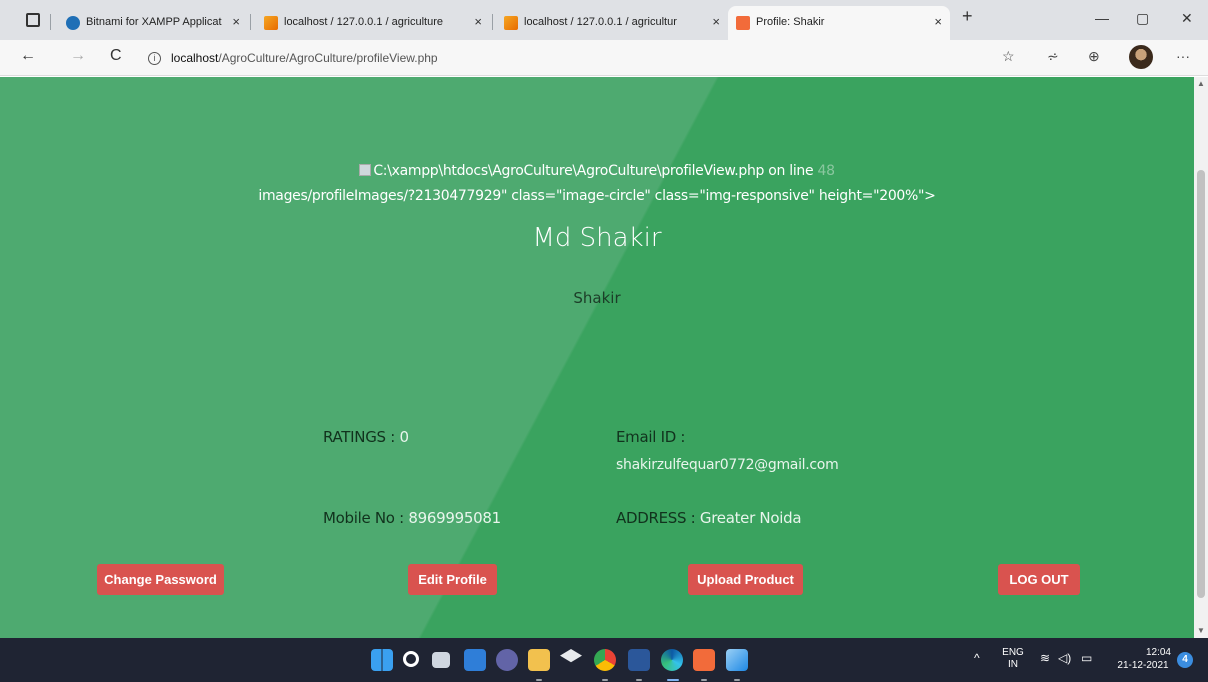 This screenshot has height=682, width=1208. I want to click on page-scrollbar: ▲ ▼, so click(1201, 357).